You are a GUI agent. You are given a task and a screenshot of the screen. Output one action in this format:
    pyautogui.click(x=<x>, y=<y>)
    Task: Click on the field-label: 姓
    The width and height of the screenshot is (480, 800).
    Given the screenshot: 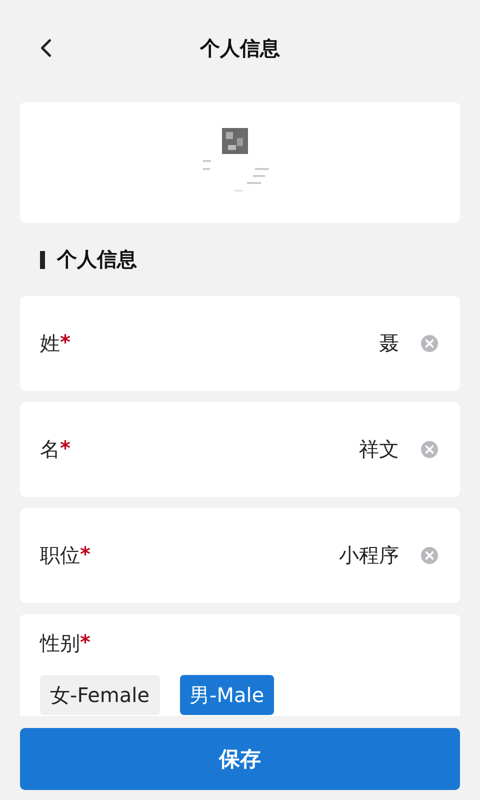 What is the action you would take?
    pyautogui.click(x=50, y=343)
    